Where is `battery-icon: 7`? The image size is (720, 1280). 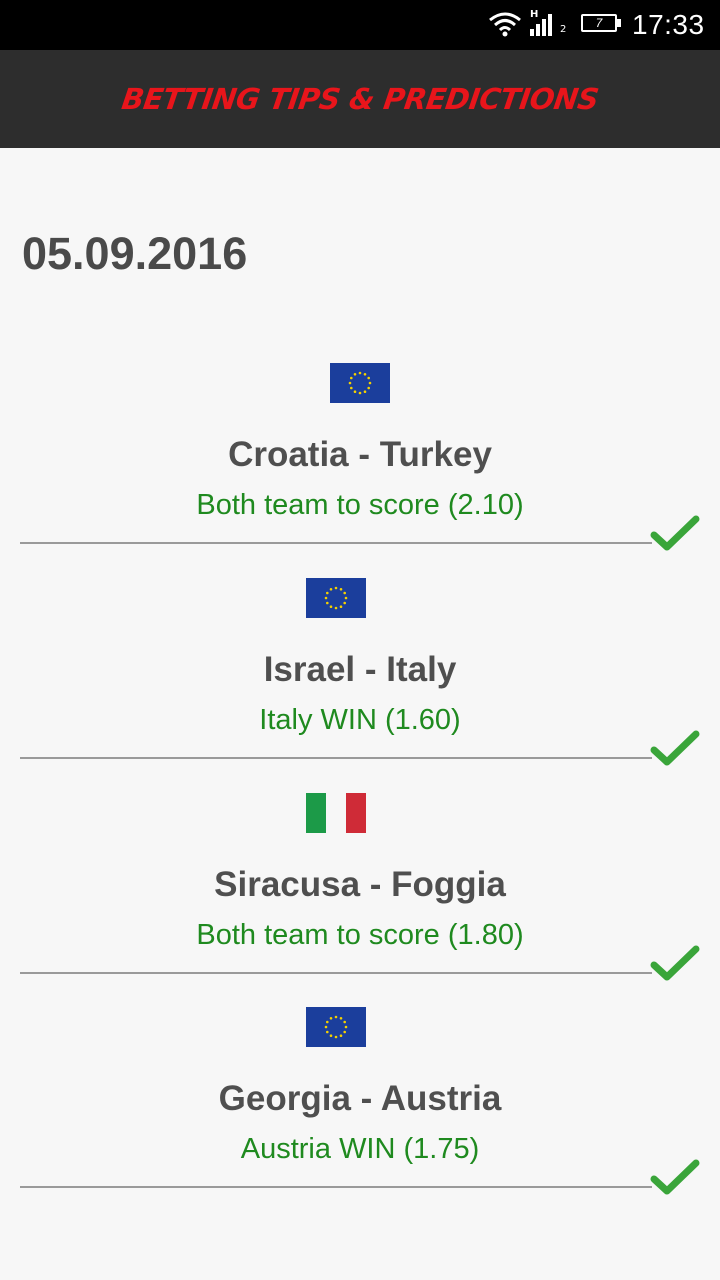 battery-icon: 7 is located at coordinates (599, 23).